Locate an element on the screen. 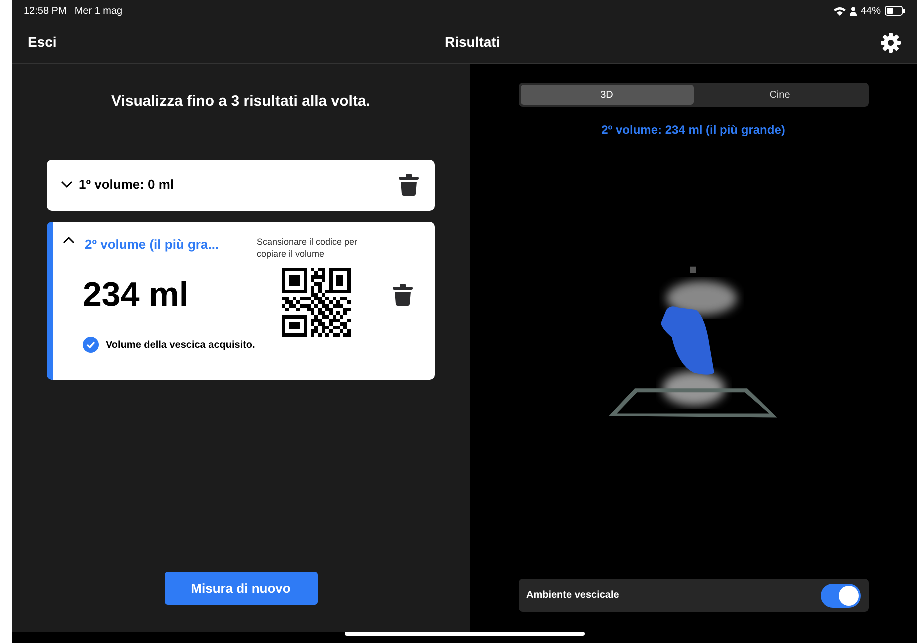 The height and width of the screenshot is (643, 917). qr-caption: Scansionare il codice per copiare il volume is located at coordinates (308, 248).